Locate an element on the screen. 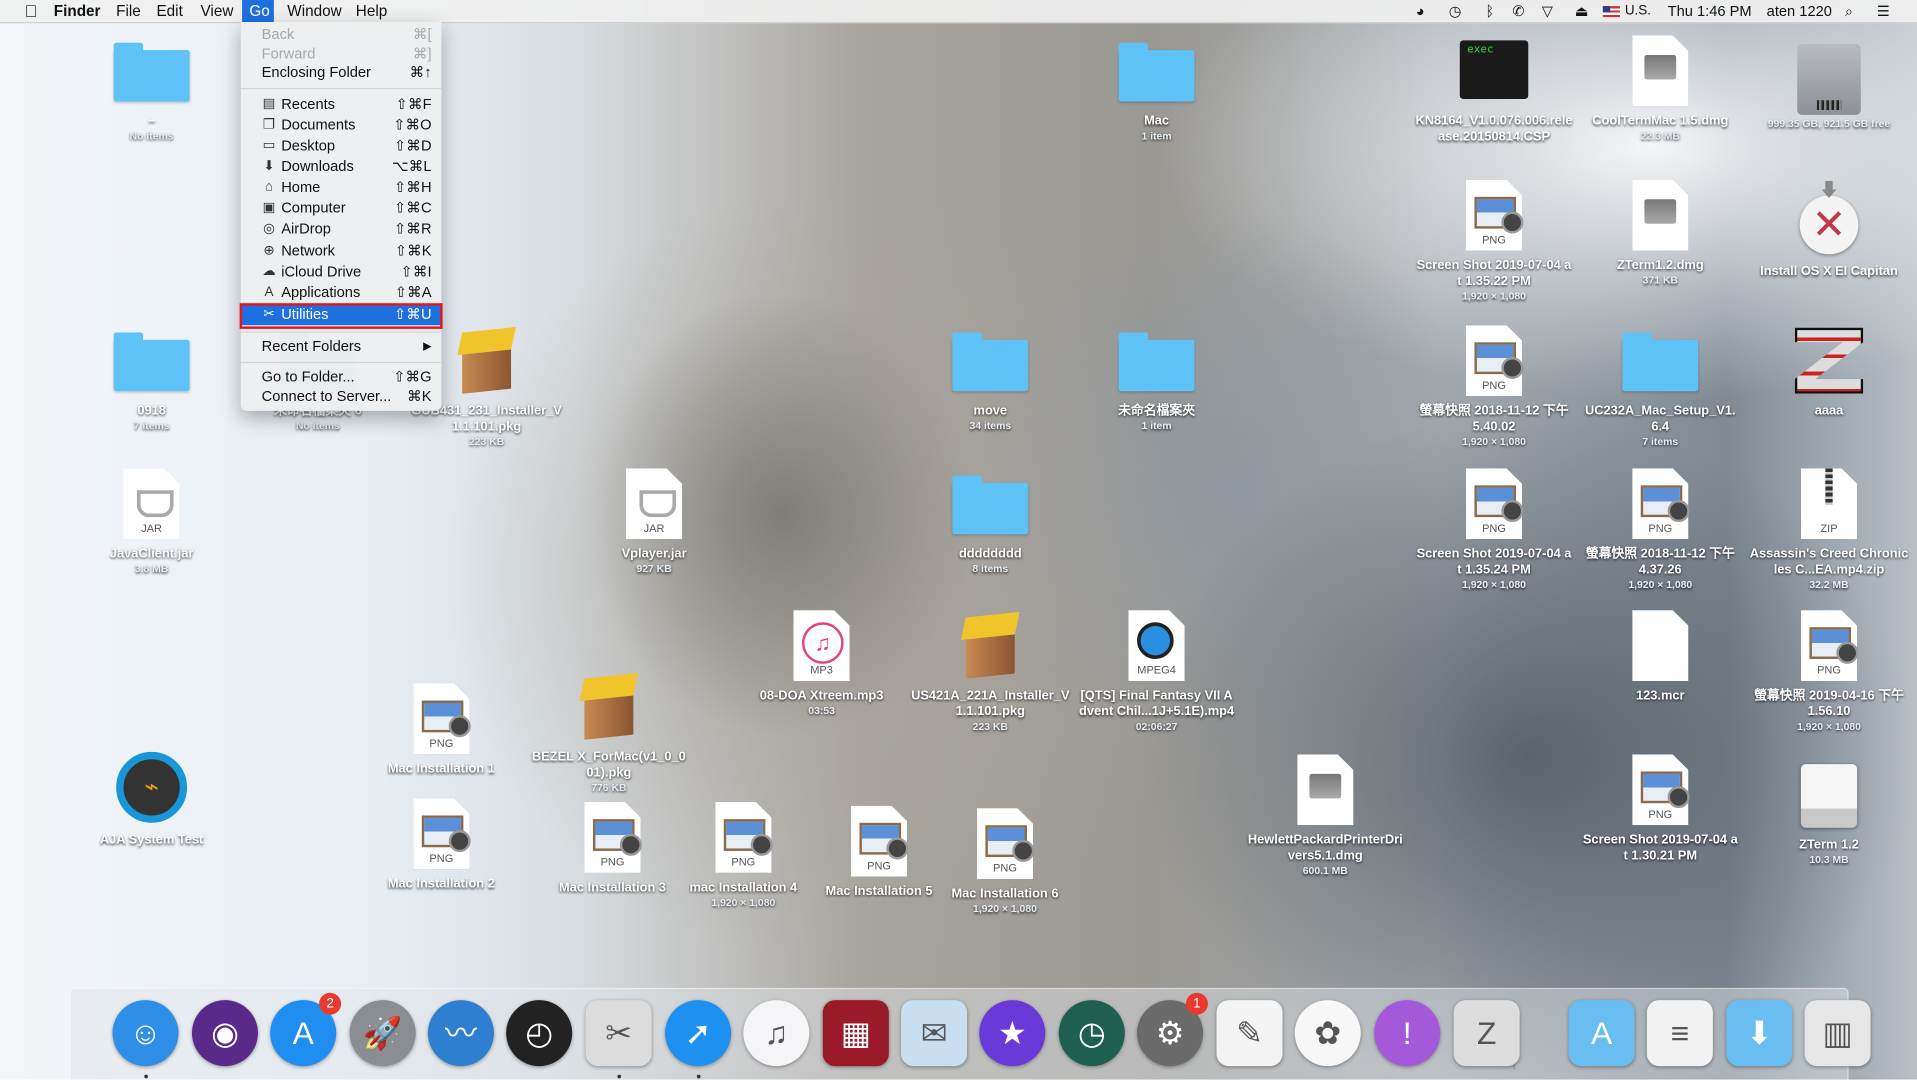  menu-item-recent-folders: Recent Folders ▶ is located at coordinates (341, 346).